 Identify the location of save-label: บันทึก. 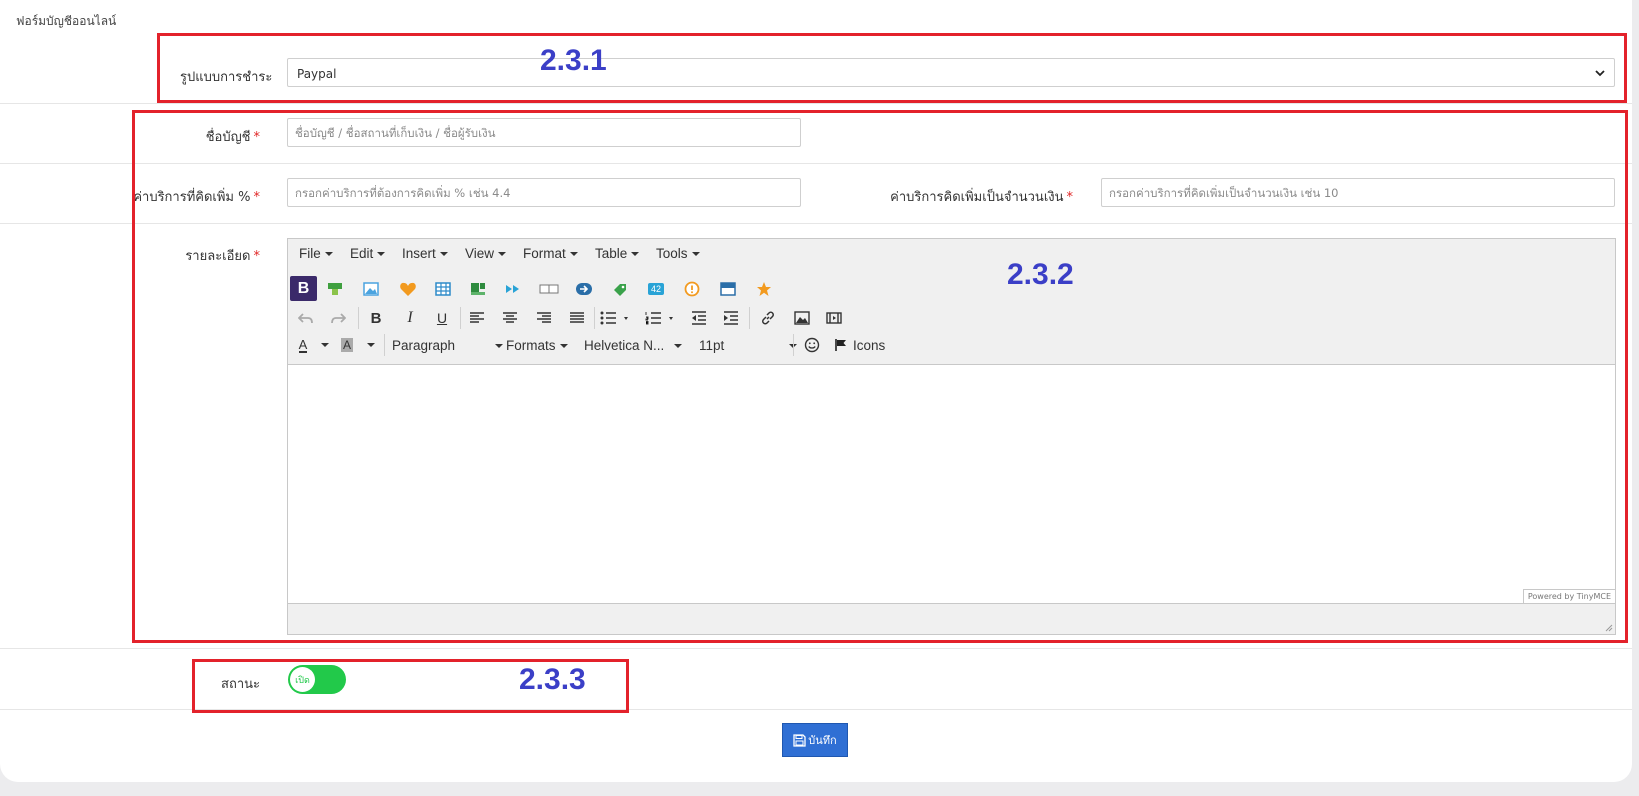
(822, 740).